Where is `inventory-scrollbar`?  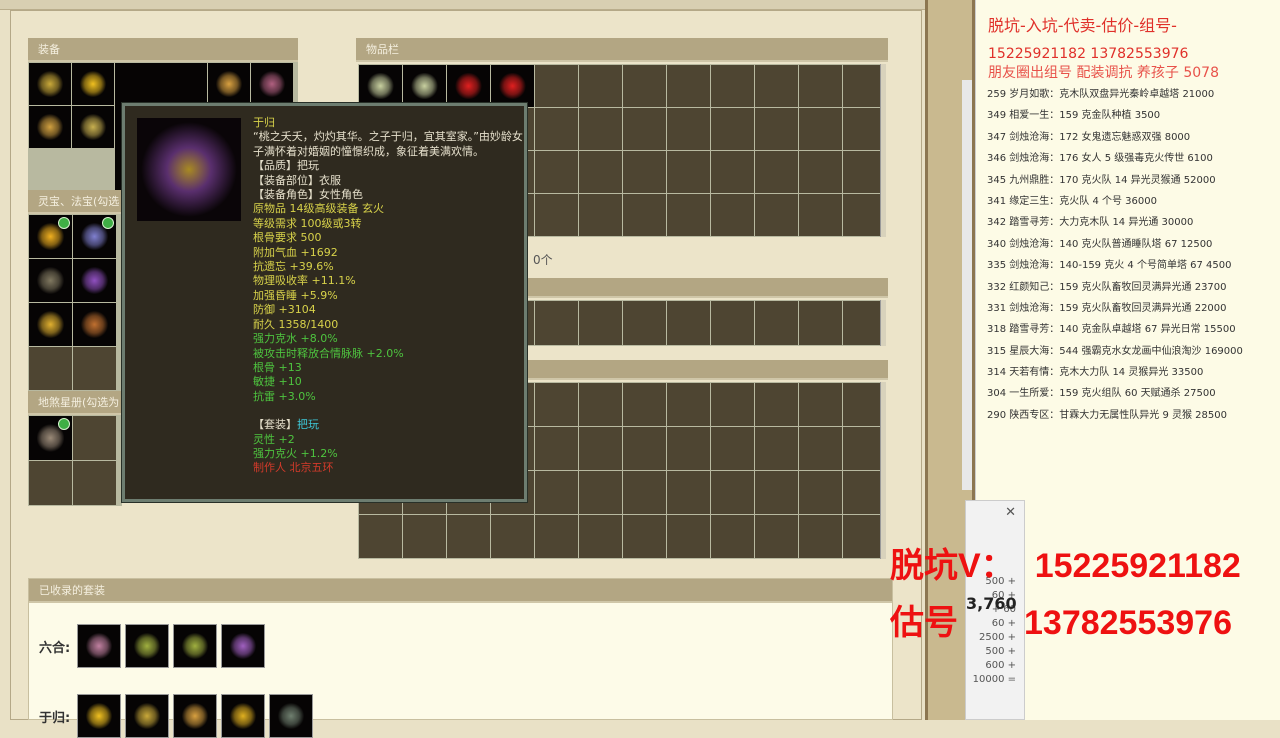 inventory-scrollbar is located at coordinates (883, 150).